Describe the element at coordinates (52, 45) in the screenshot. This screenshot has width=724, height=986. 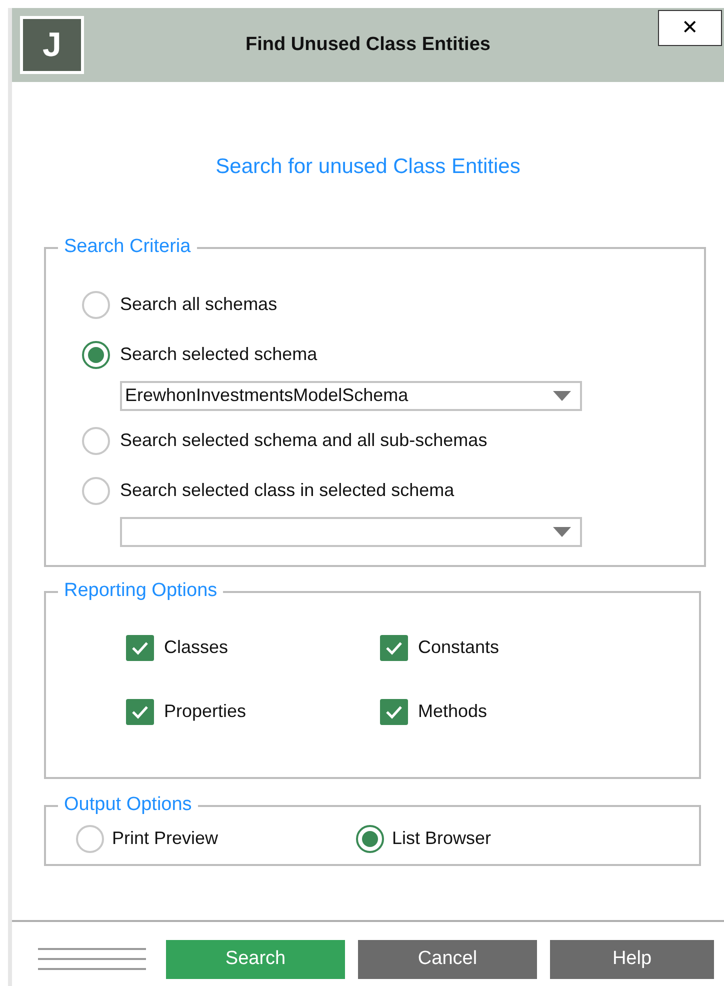
I see `app-logo: J` at that location.